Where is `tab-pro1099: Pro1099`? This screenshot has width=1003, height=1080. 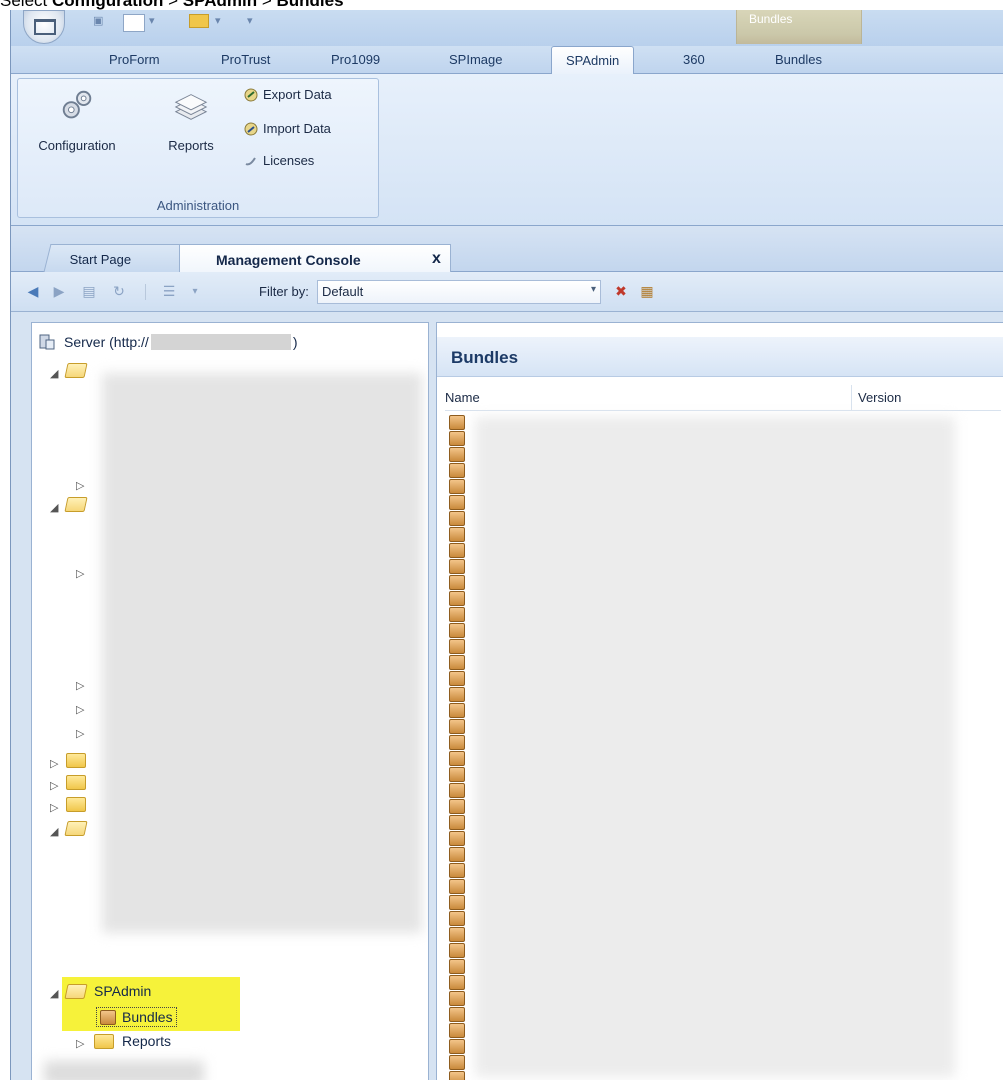
tab-pro1099: Pro1099 is located at coordinates (355, 59).